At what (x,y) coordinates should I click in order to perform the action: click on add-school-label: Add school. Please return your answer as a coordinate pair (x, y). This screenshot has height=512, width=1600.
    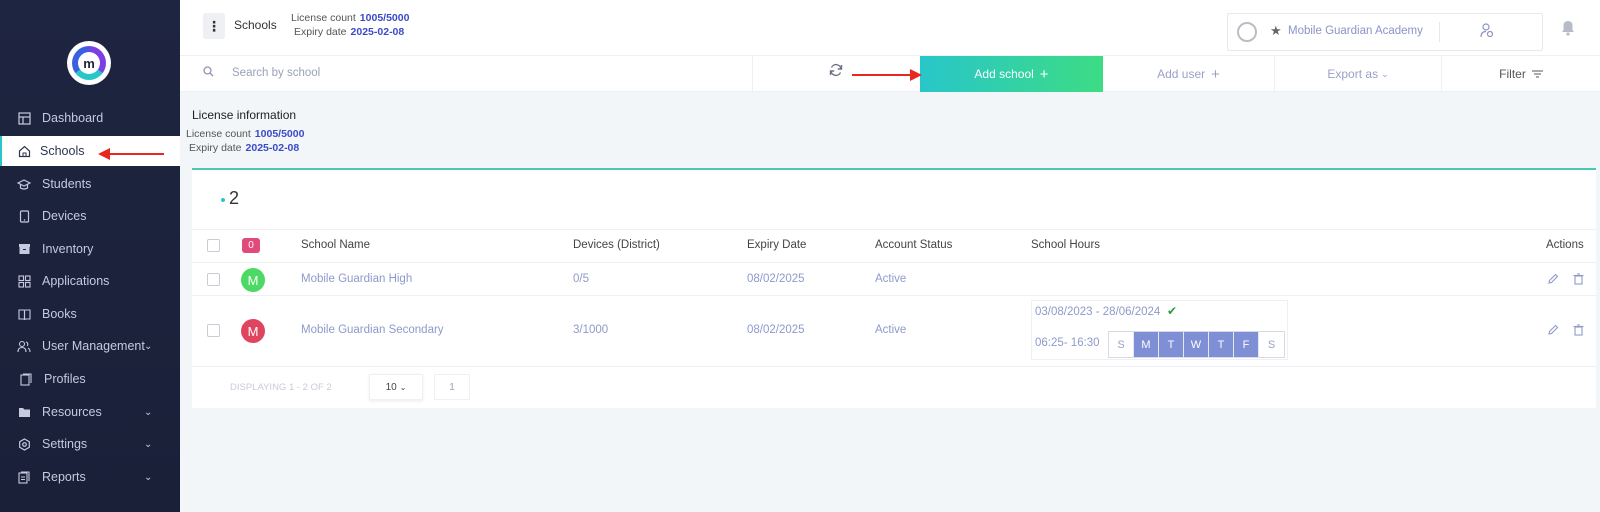
    Looking at the image, I should click on (1004, 74).